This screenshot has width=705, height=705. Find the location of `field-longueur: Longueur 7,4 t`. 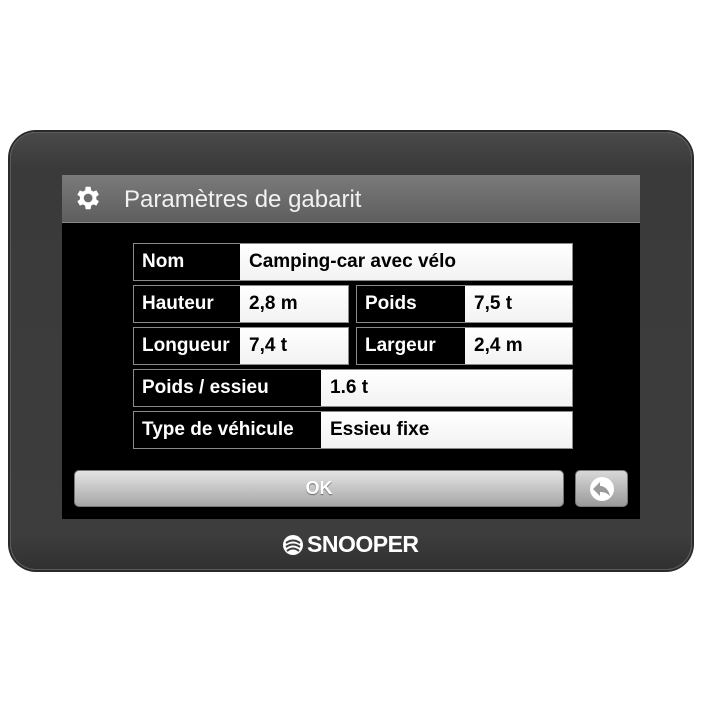

field-longueur: Longueur 7,4 t is located at coordinates (241, 346).